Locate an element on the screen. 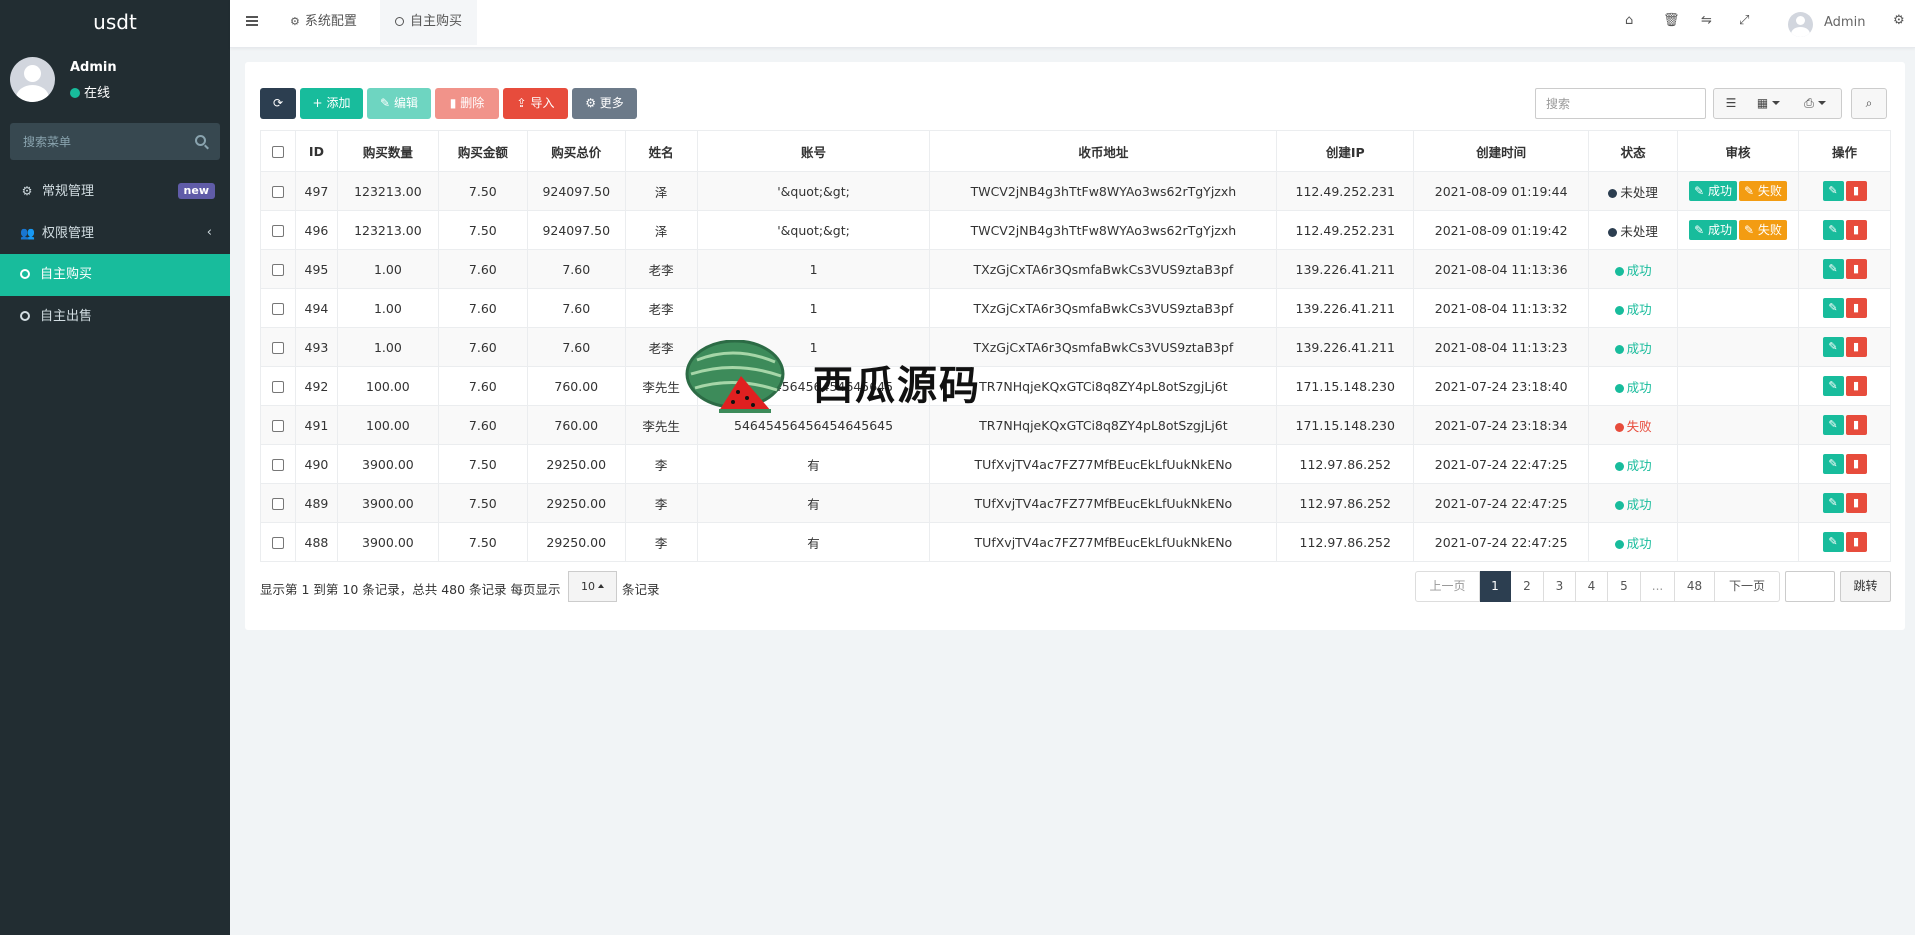 This screenshot has width=1915, height=935. sidebar-item-buy: 自主购买 is located at coordinates (115, 275).